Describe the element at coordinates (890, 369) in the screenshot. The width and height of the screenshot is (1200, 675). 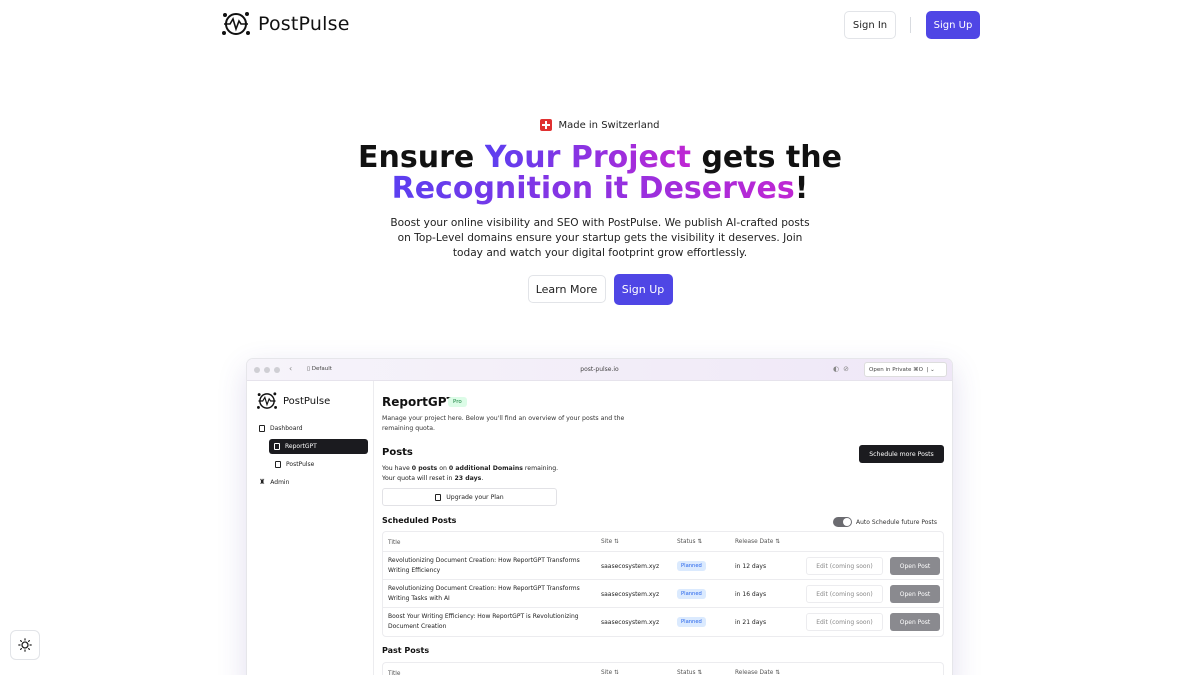
I see `private-label: Open in Private` at that location.